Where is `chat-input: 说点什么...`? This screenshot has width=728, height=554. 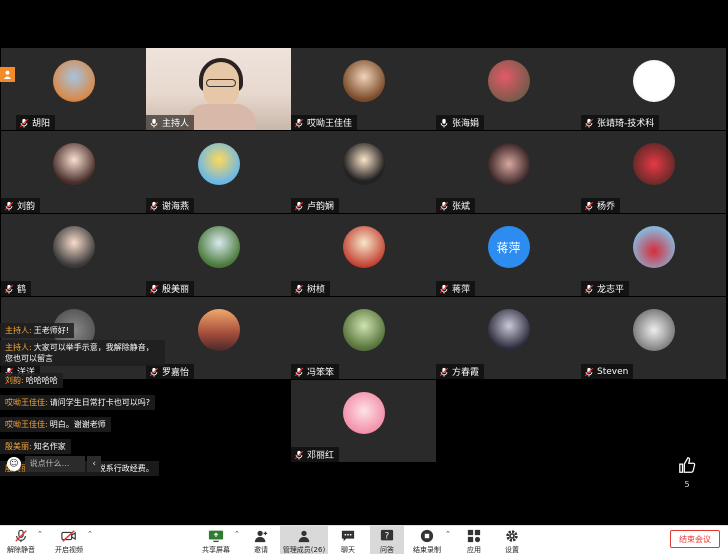 chat-input: 说点什么... is located at coordinates (55, 464).